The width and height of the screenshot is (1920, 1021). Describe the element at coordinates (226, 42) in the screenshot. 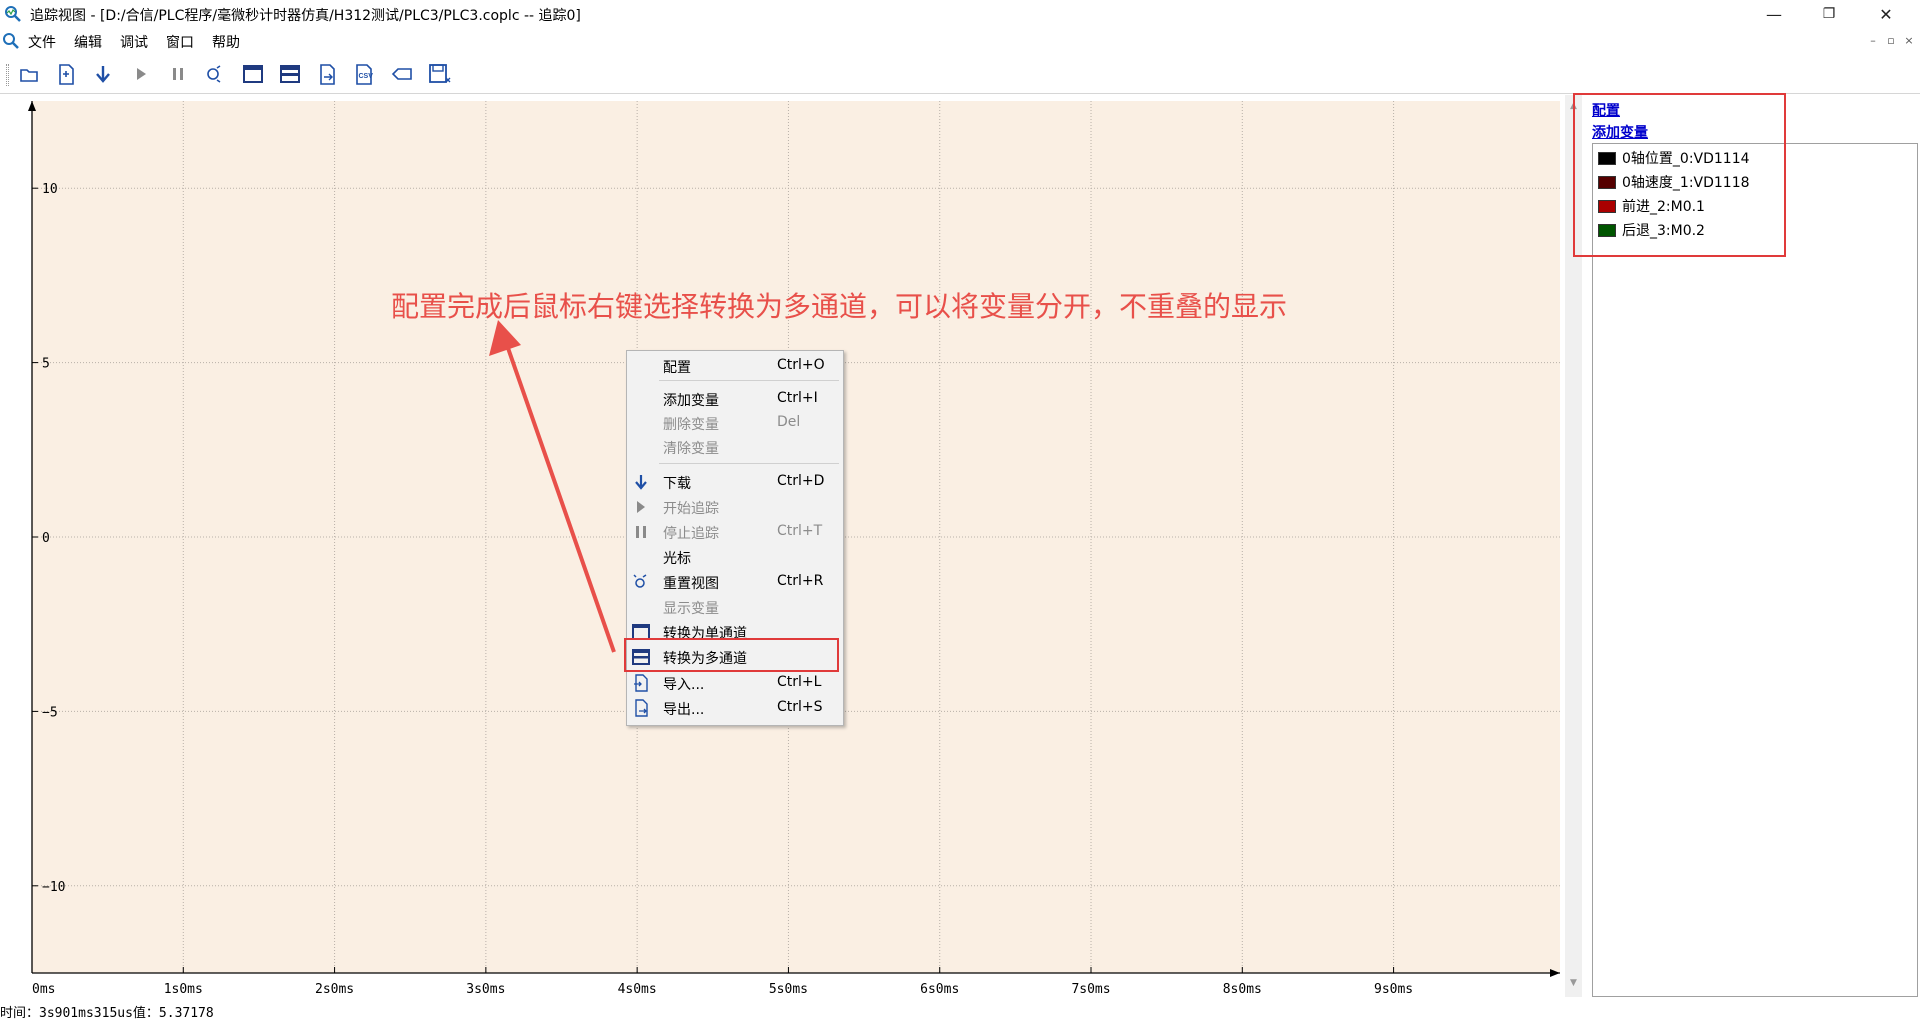

I see `menu-help: 帮助` at that location.